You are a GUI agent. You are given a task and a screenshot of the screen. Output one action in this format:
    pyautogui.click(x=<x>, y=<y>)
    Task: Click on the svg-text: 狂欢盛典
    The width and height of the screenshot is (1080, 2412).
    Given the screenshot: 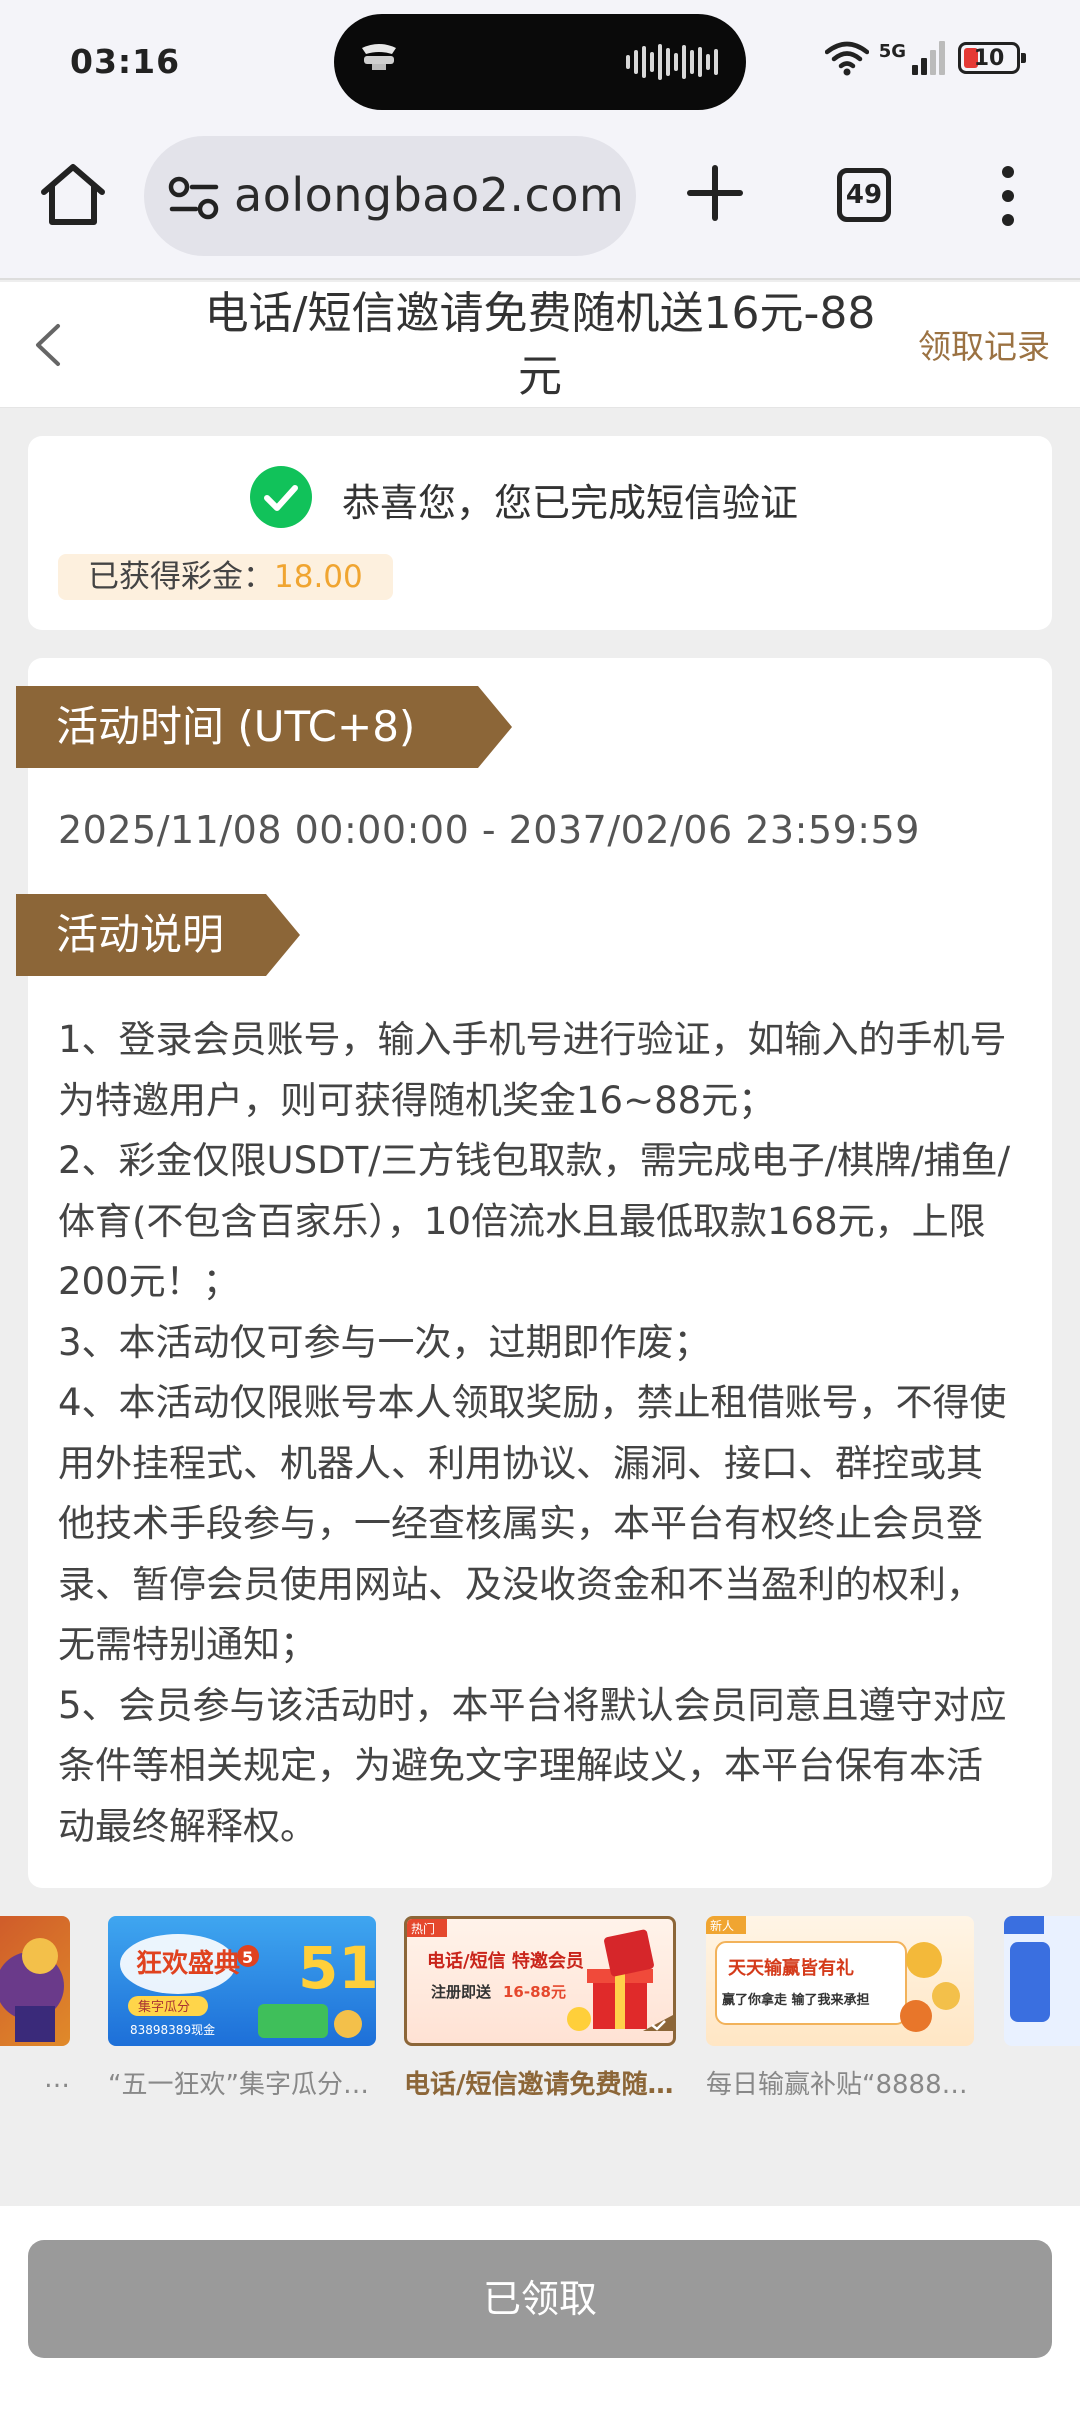 What is the action you would take?
    pyautogui.click(x=188, y=1963)
    